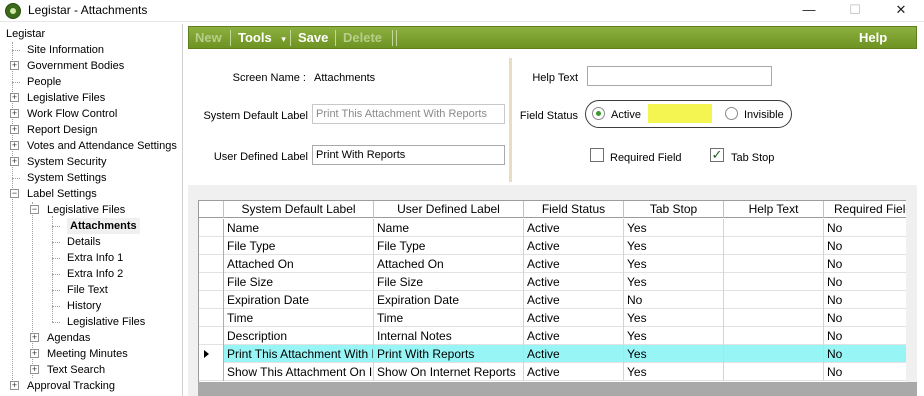  What do you see at coordinates (313, 37) in the screenshot?
I see `save-button: Save` at bounding box center [313, 37].